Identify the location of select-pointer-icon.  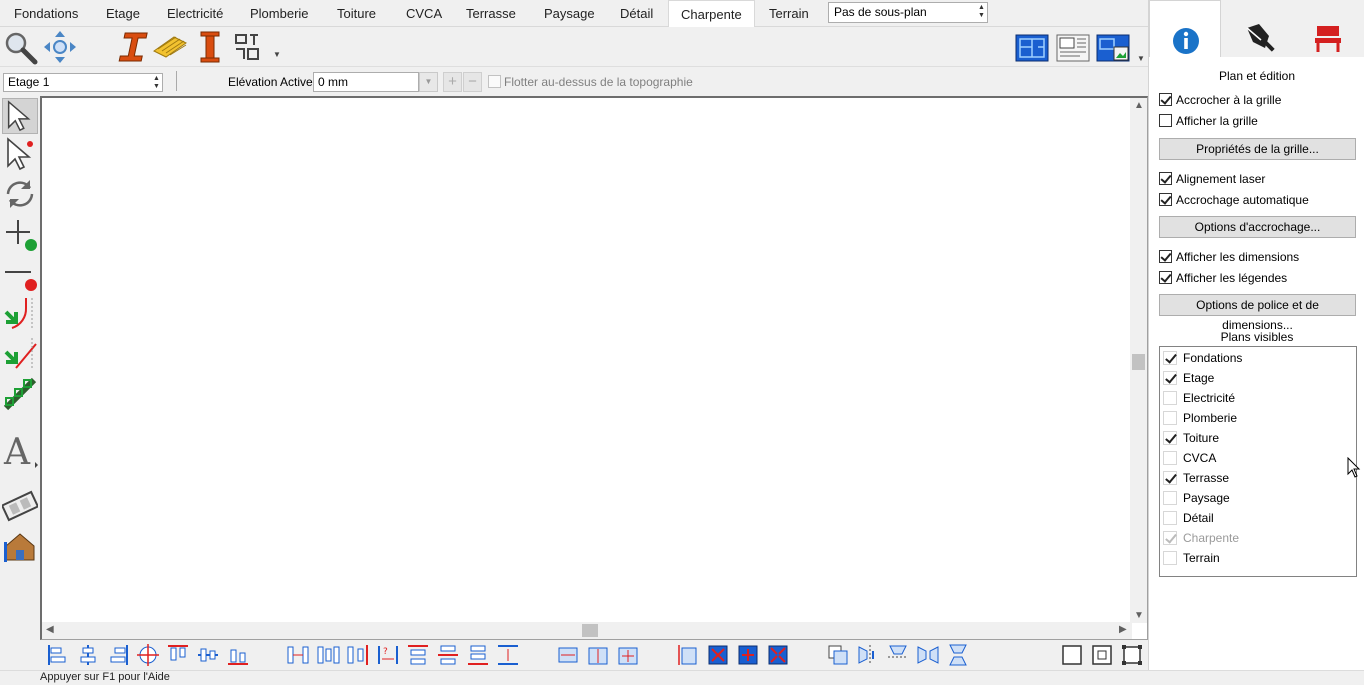
(20, 154).